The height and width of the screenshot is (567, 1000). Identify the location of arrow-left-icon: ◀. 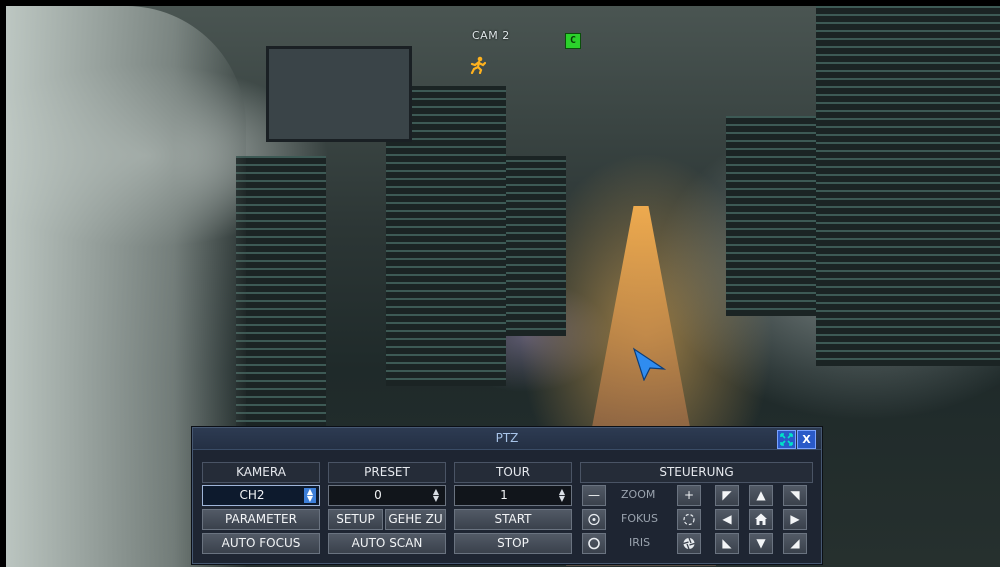
(727, 519).